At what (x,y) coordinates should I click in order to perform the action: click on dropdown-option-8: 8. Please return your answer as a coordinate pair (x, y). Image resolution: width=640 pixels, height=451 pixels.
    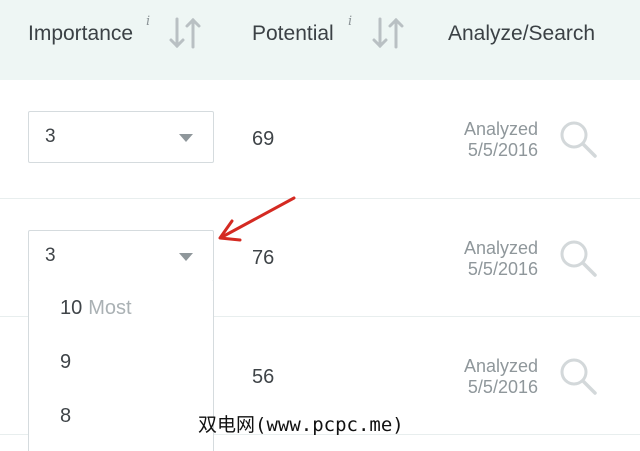
    Looking at the image, I should click on (65, 416).